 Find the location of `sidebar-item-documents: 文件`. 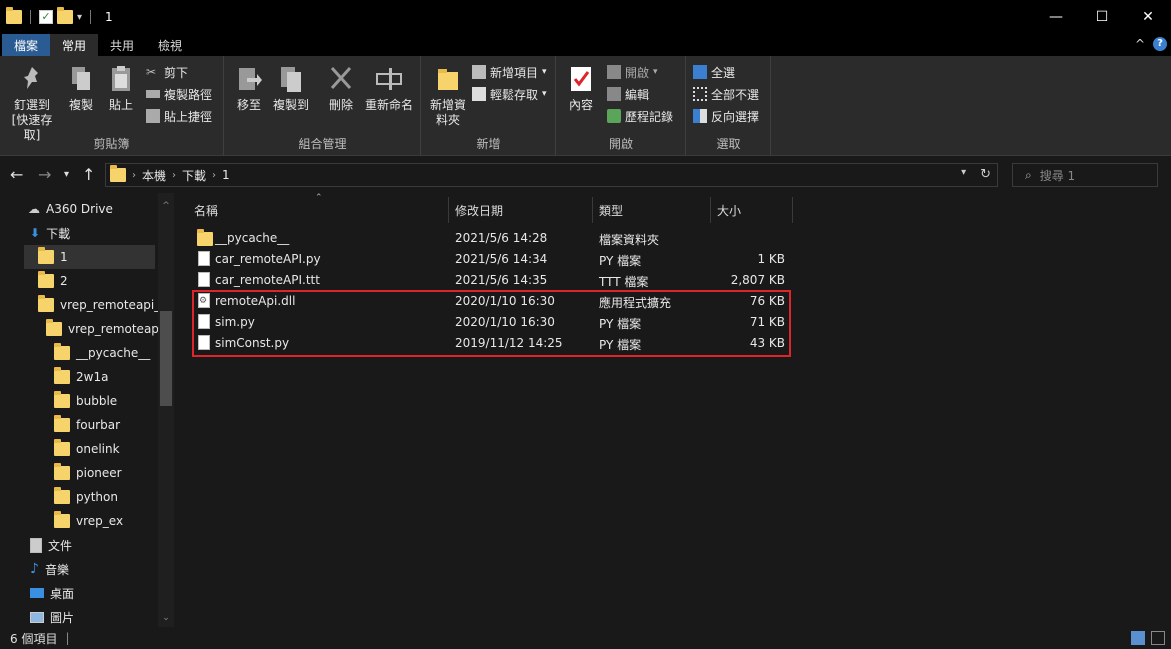

sidebar-item-documents: 文件 is located at coordinates (51, 545).